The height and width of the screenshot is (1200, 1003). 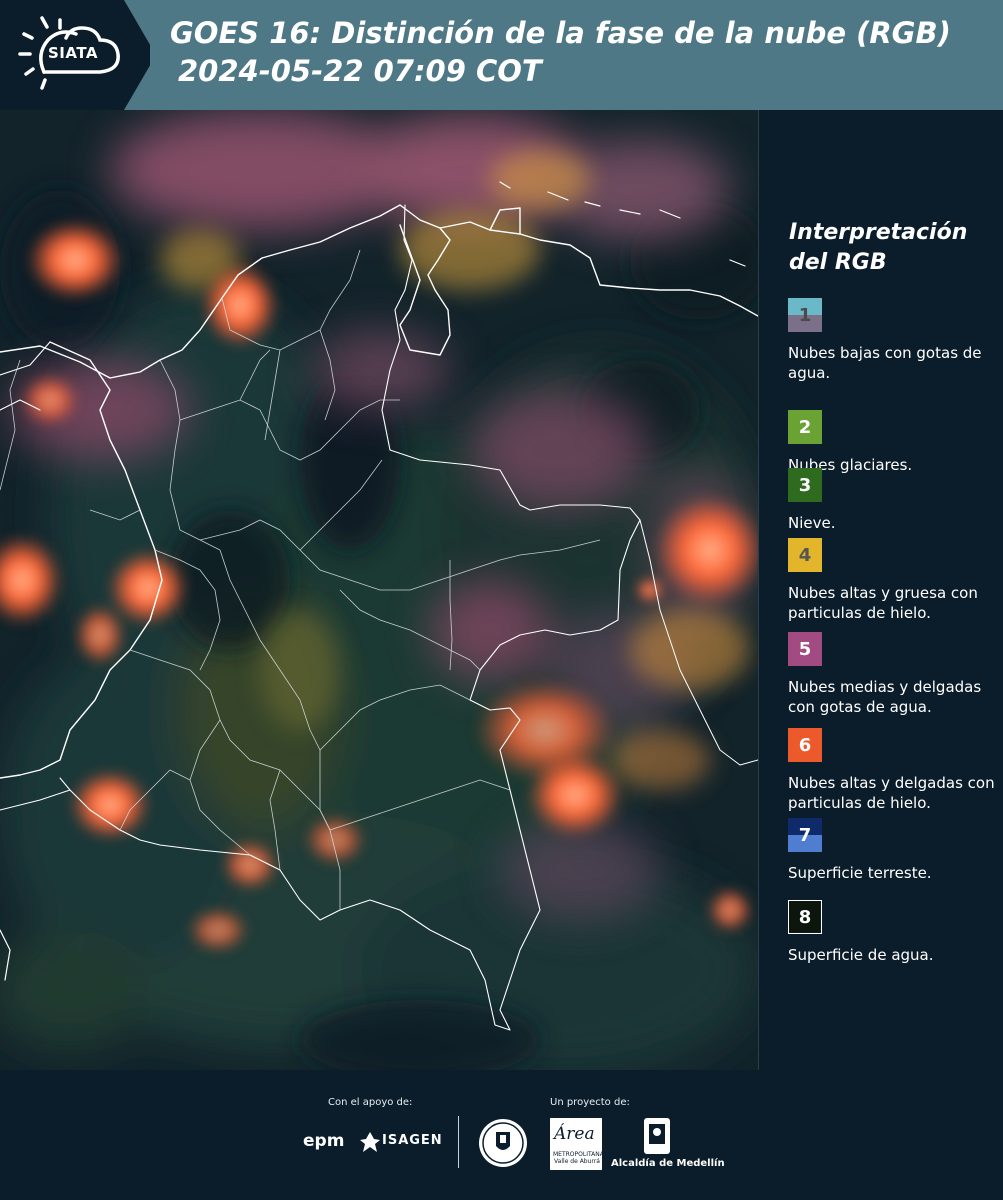 I want to click on logo-text: SIATA, so click(x=73, y=53).